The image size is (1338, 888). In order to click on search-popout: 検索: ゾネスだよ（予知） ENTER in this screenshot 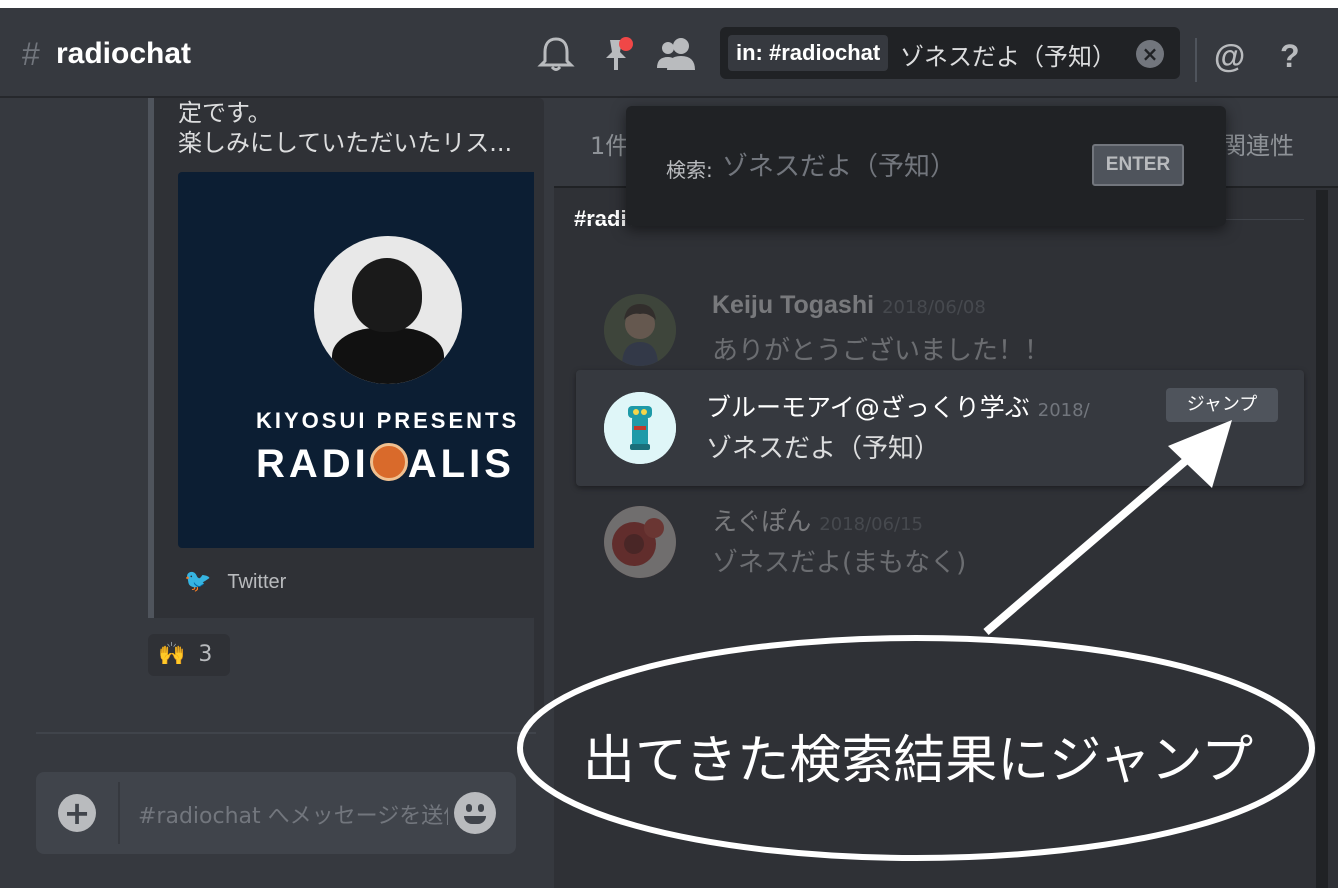, I will do `click(926, 166)`.